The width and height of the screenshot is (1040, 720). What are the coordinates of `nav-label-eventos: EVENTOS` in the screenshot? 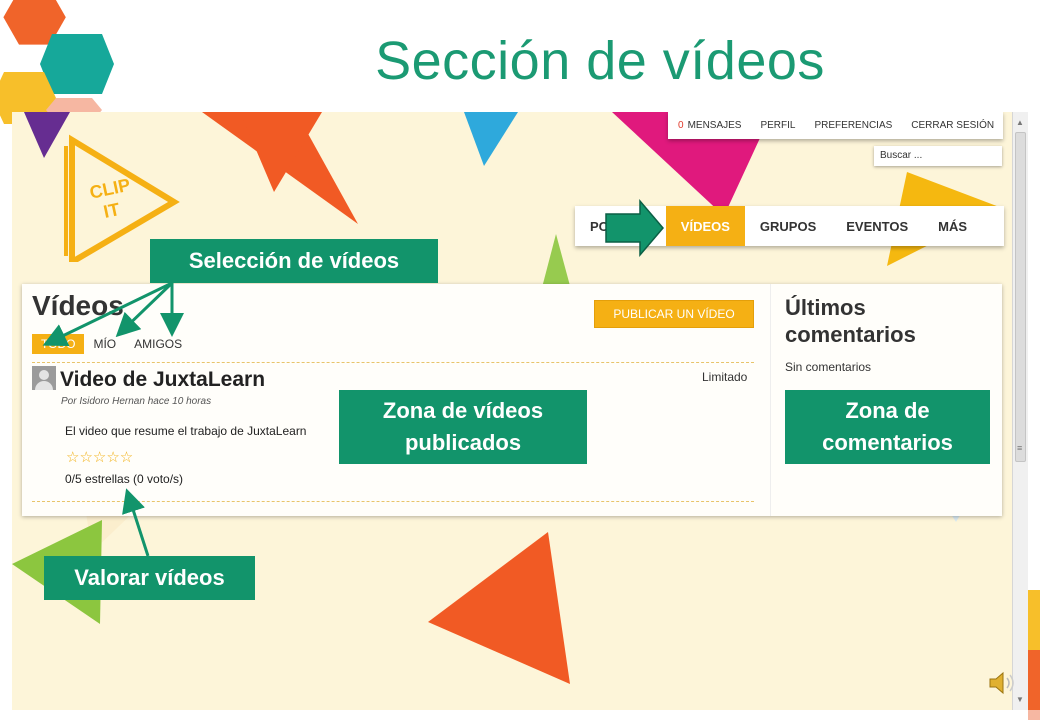 It's located at (877, 226).